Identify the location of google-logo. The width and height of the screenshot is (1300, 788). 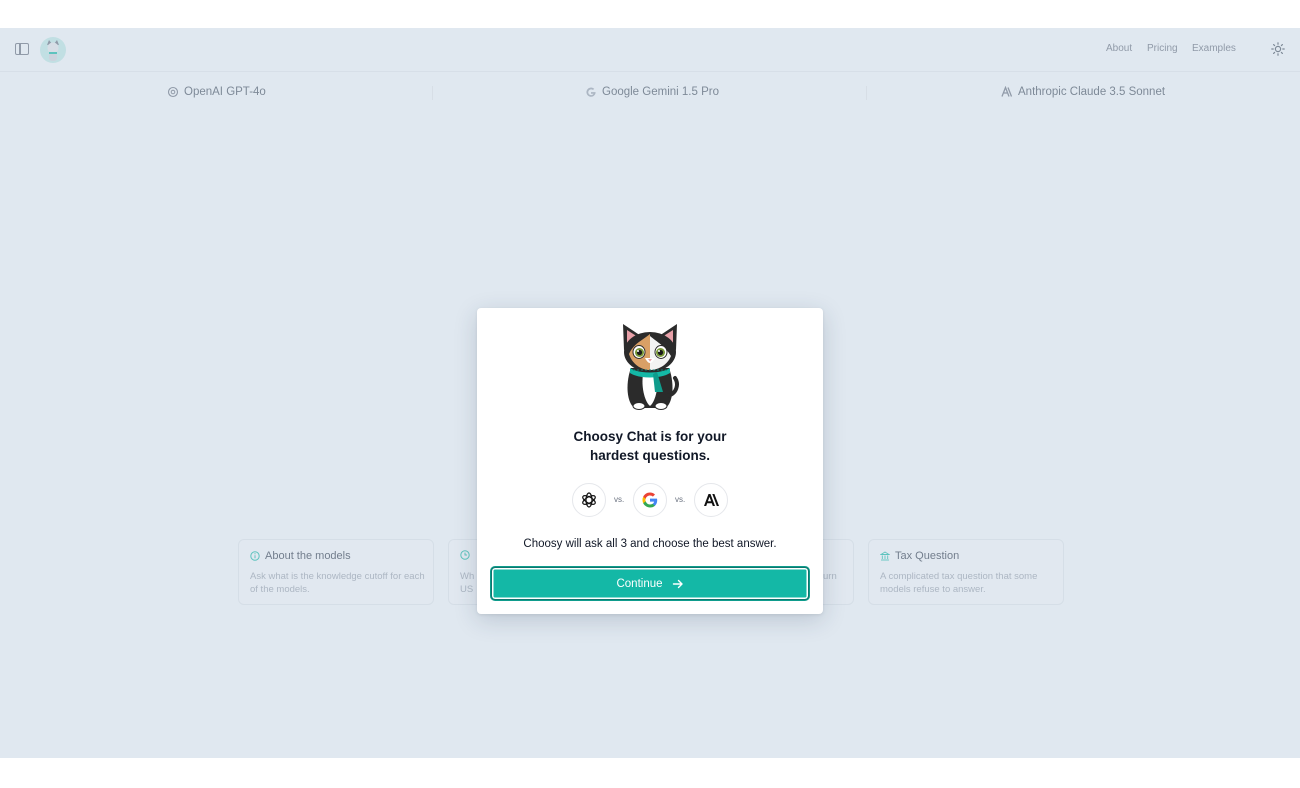
(650, 500).